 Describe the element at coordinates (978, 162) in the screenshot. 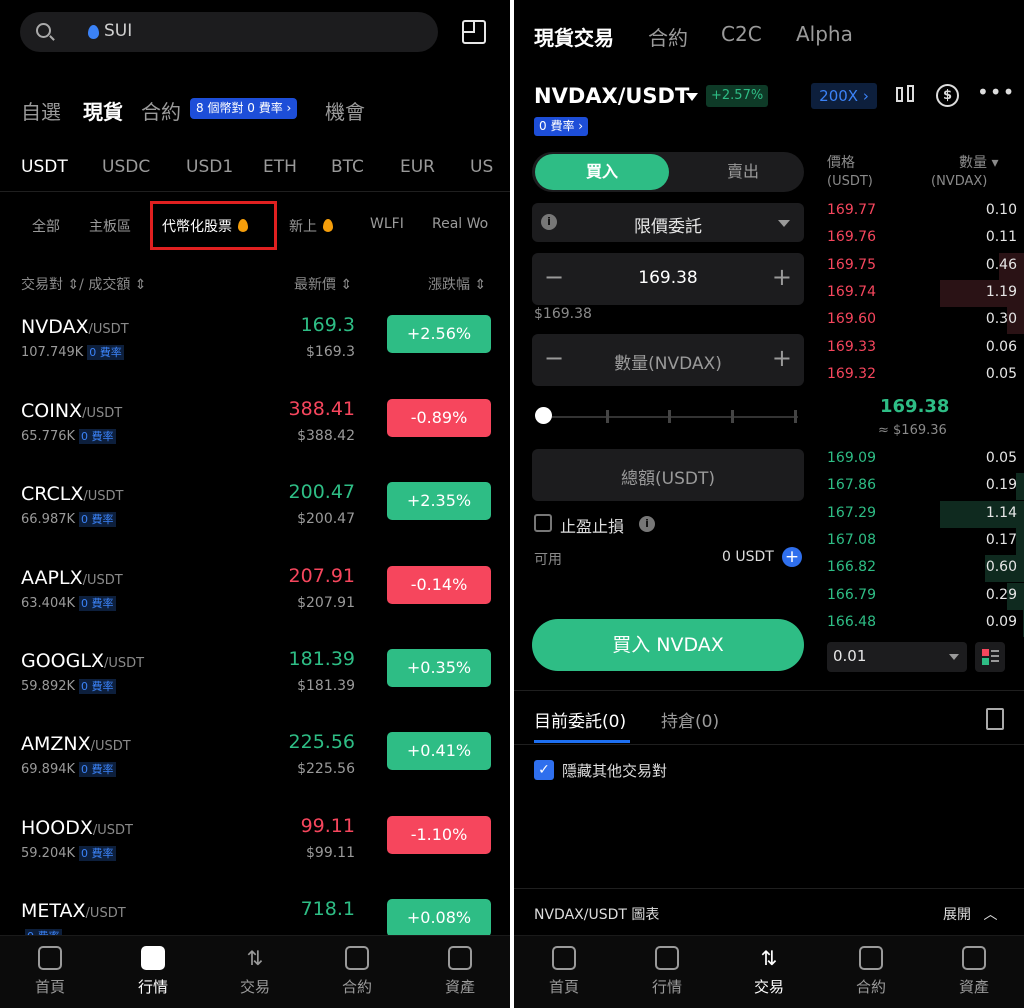

I see `orderbook-qty-header: 數量 ▾` at that location.